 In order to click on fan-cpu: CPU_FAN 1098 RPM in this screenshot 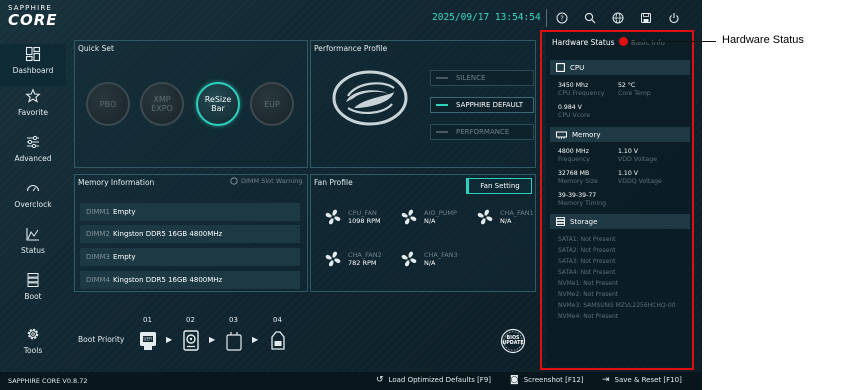, I will do `click(351, 217)`.